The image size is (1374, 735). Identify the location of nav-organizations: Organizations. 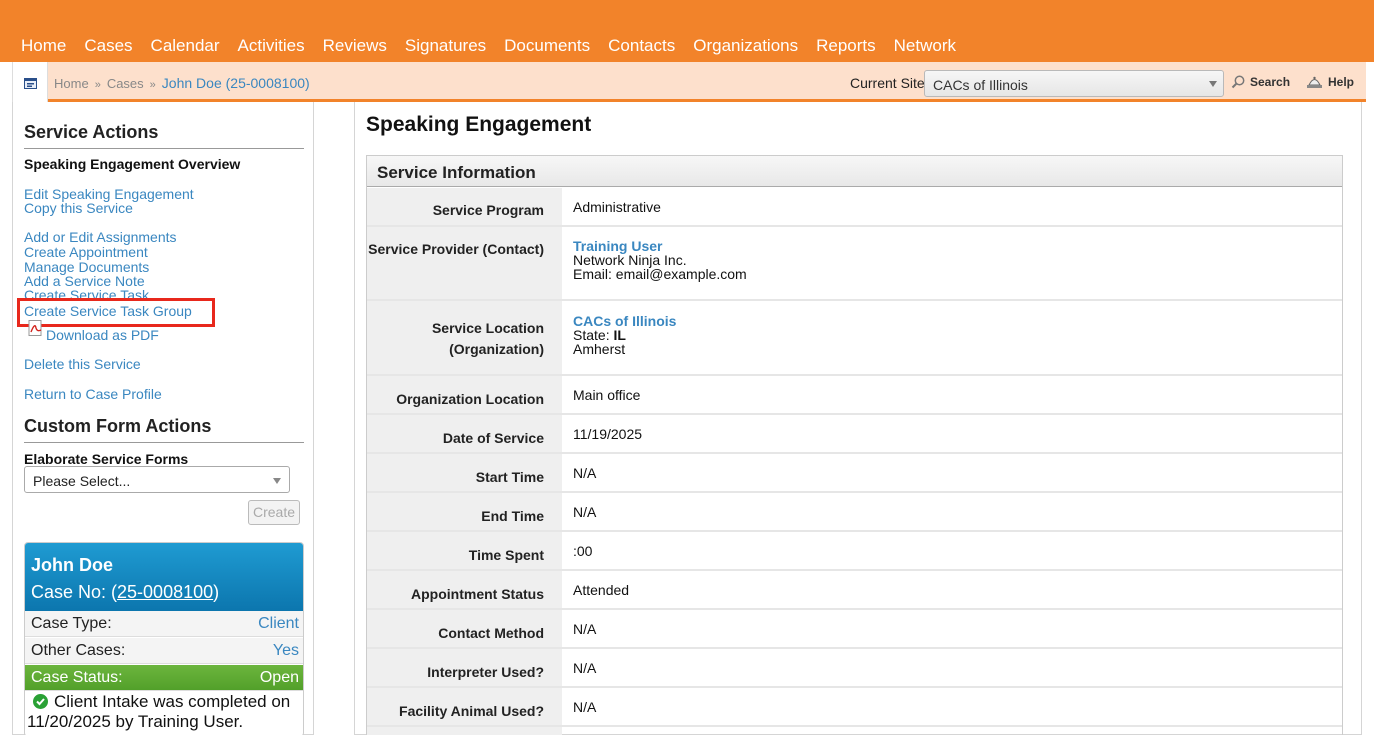
(745, 46).